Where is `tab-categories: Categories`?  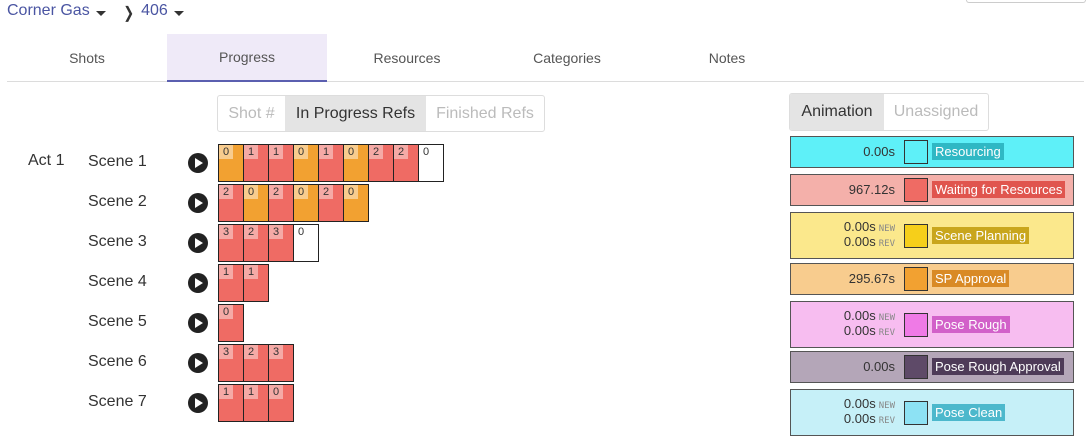
tab-categories: Categories is located at coordinates (567, 57).